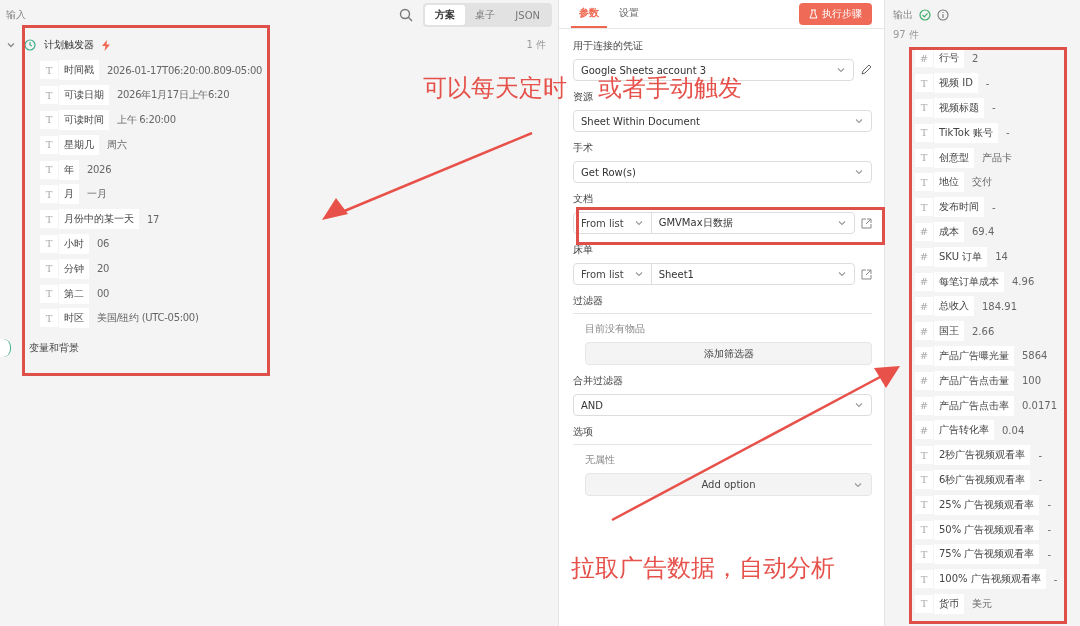 This screenshot has height=626, width=1080. Describe the element at coordinates (982, 479) in the screenshot. I see `field-key: 6秒广告视频观看率` at that location.